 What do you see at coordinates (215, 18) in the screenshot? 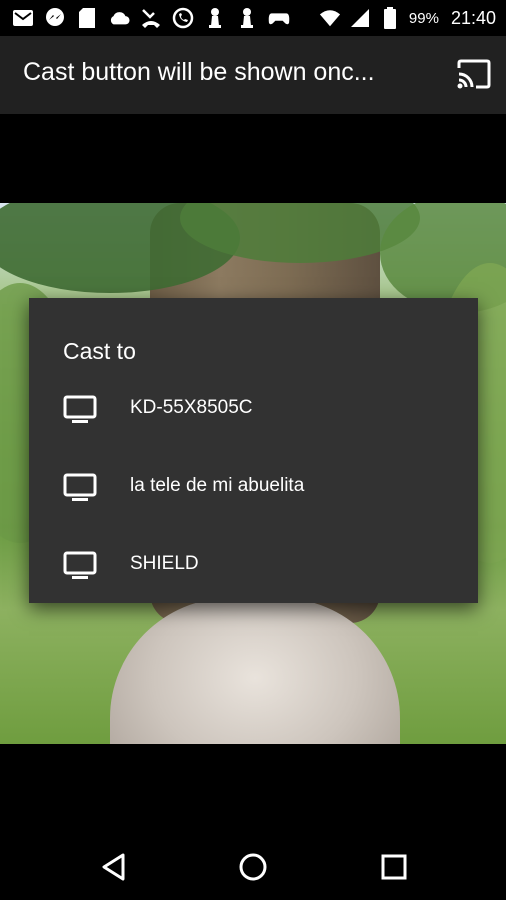
I see `chess-pawn-icon` at bounding box center [215, 18].